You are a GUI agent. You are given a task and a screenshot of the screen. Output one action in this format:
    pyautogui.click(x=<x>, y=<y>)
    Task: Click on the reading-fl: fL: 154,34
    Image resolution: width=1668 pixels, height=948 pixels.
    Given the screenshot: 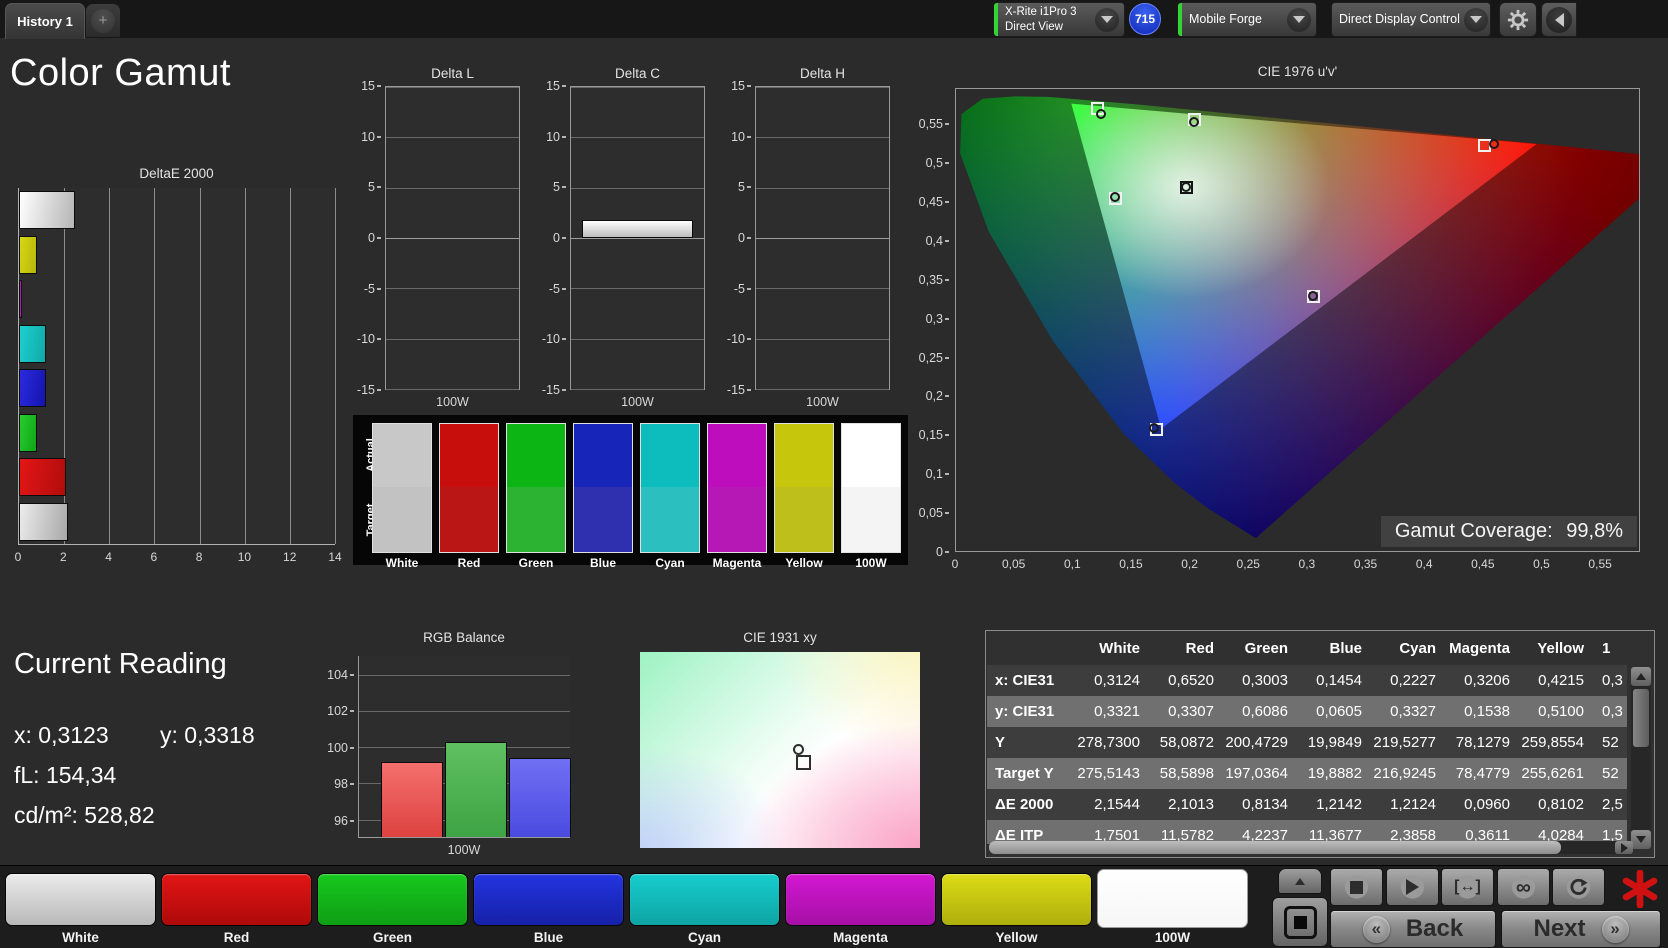 What is the action you would take?
    pyautogui.click(x=65, y=775)
    